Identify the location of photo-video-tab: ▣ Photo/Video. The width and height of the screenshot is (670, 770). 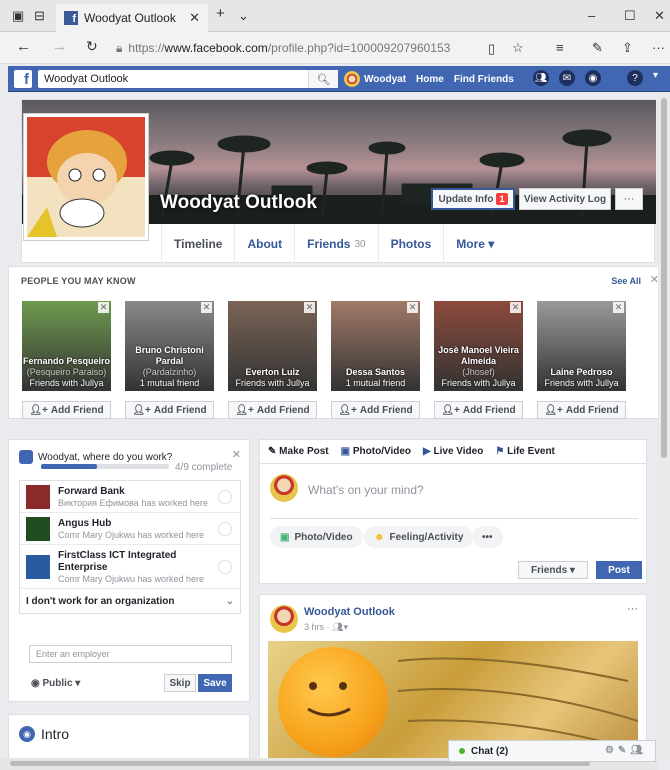
(376, 451).